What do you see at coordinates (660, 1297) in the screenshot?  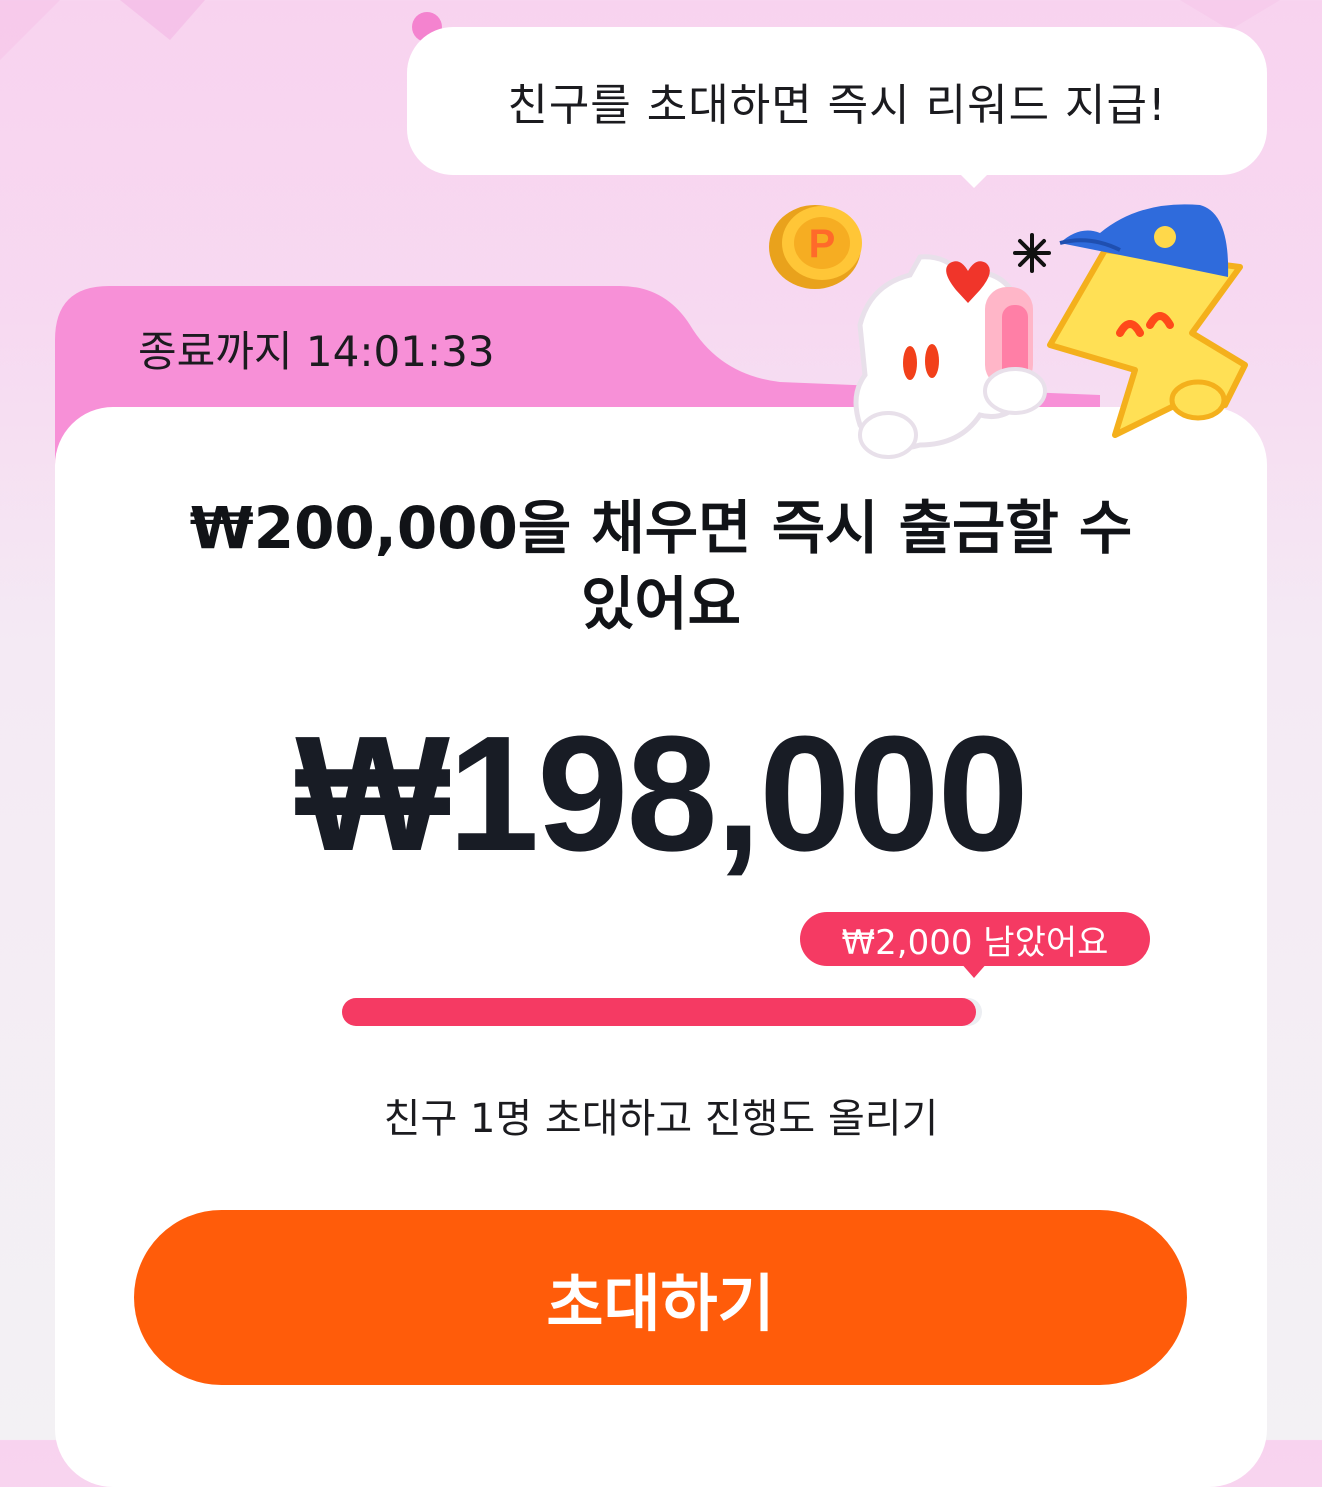 I see `invite-button: 초대하기` at bounding box center [660, 1297].